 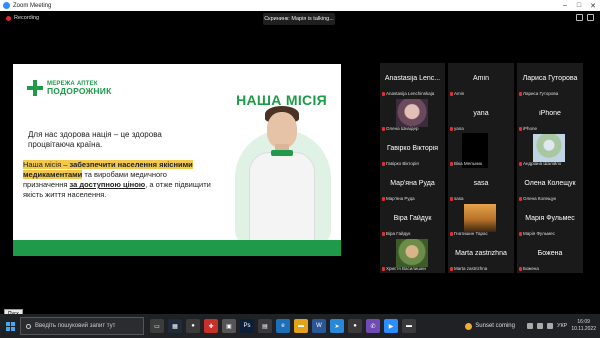 I want to click on tray-chevron-icon, so click(x=529, y=326).